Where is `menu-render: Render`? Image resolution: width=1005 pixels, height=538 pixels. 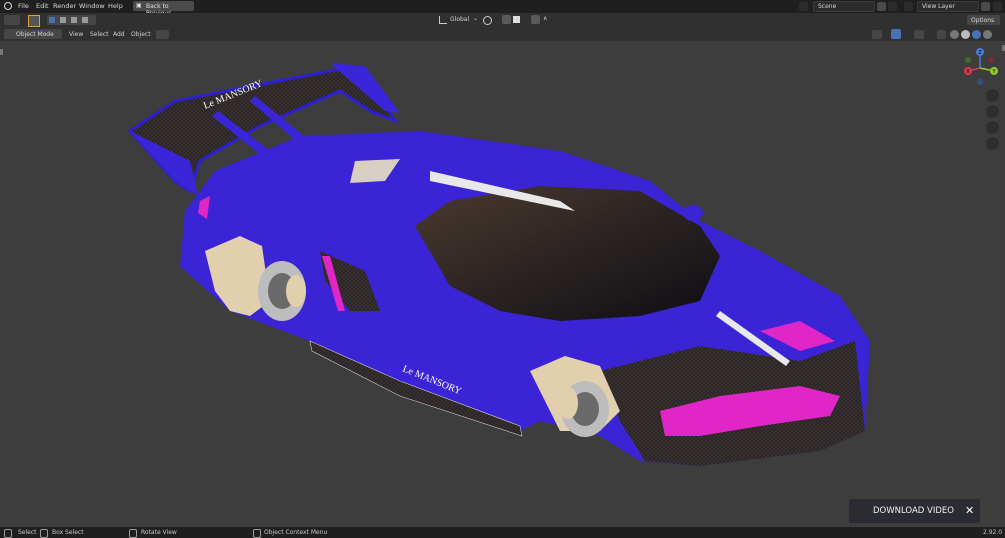 menu-render: Render is located at coordinates (64, 6).